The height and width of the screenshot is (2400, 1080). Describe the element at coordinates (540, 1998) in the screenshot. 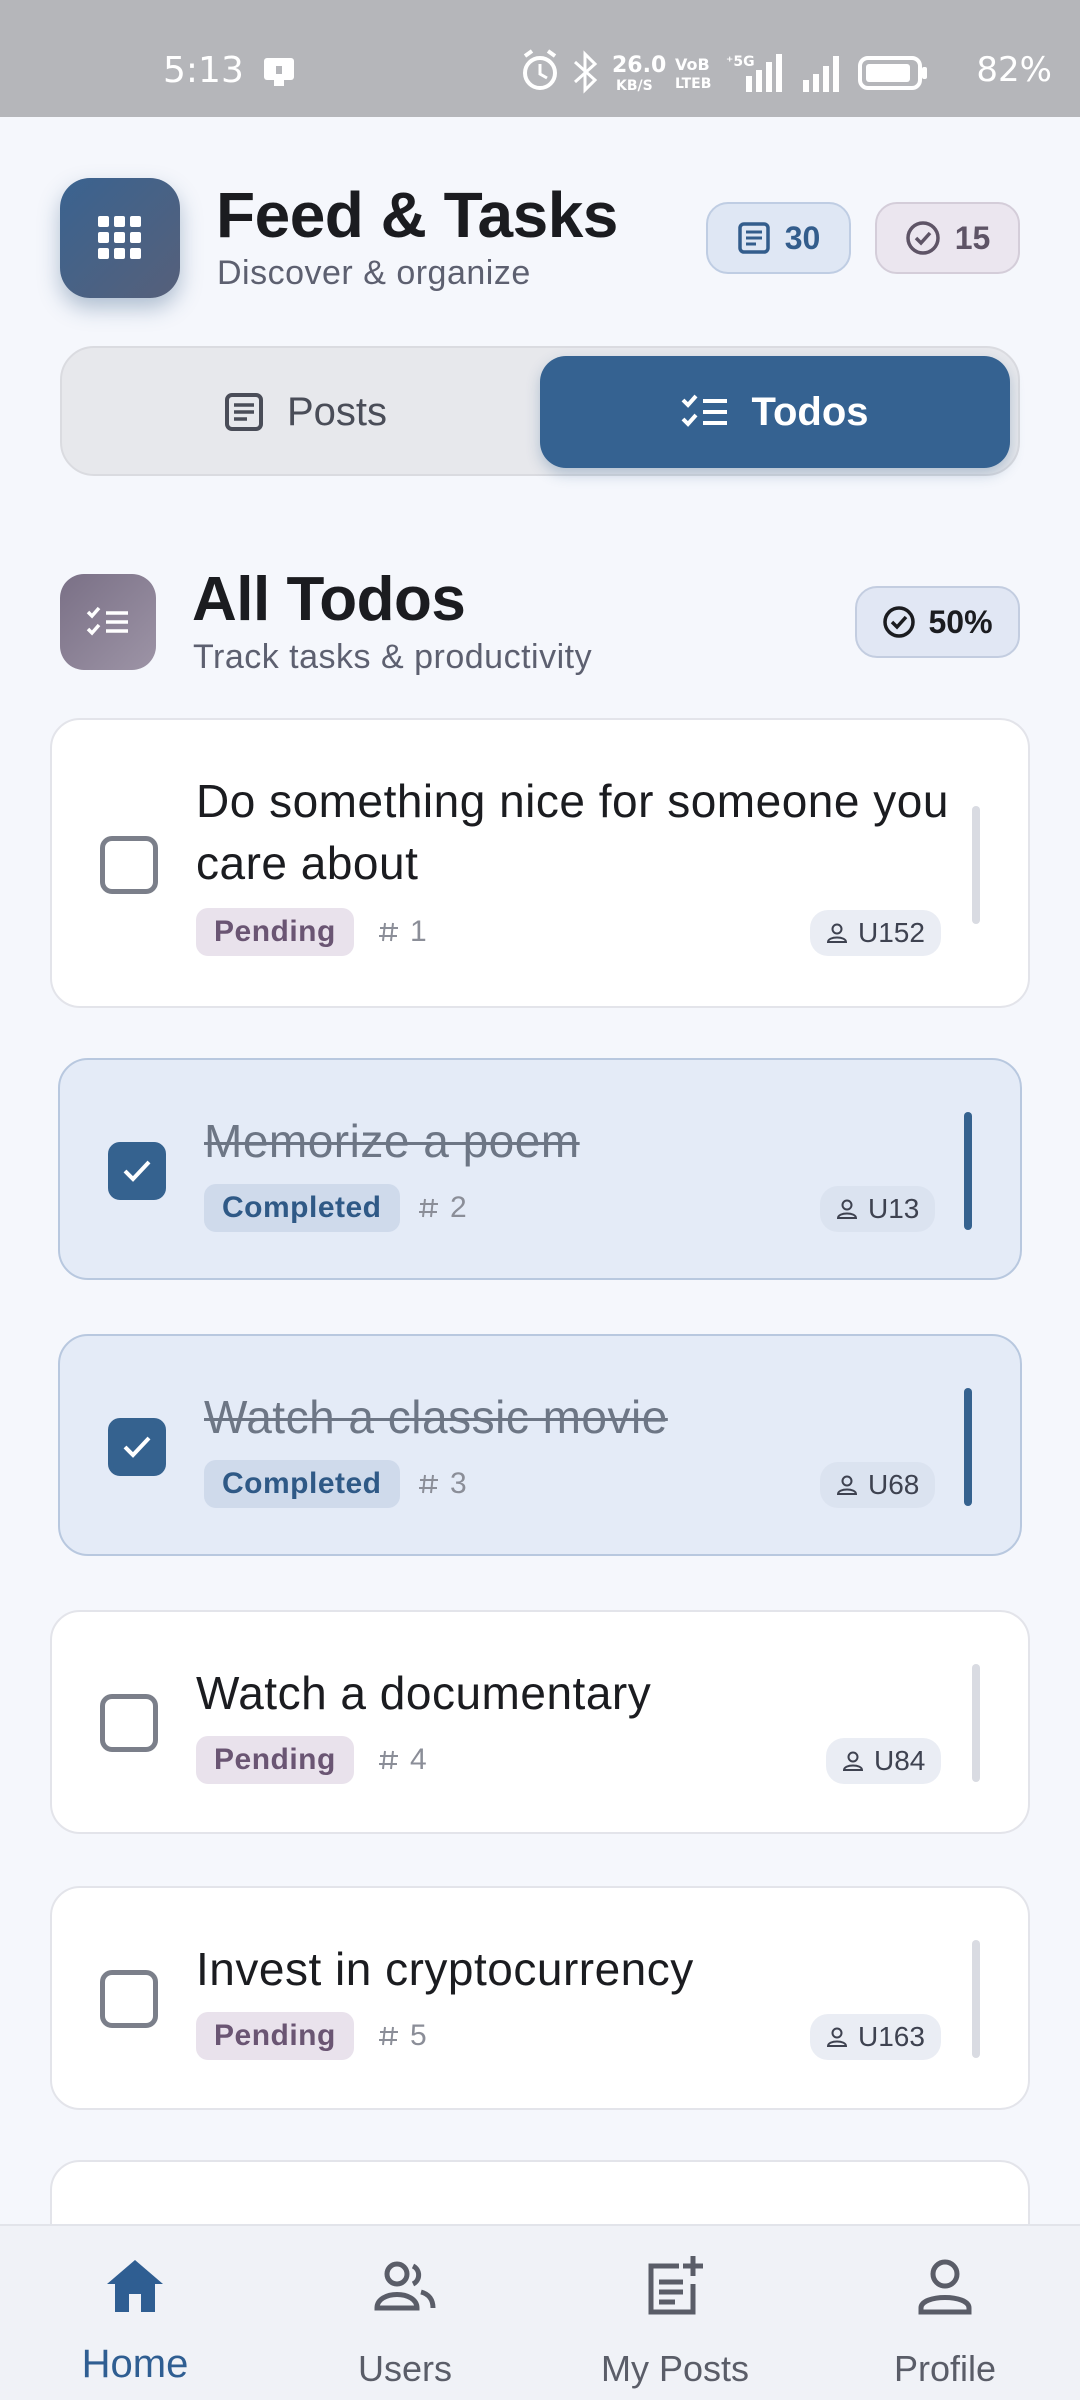

I see `todo-card: Invest in cryptocurrency Pending 5 U163` at that location.